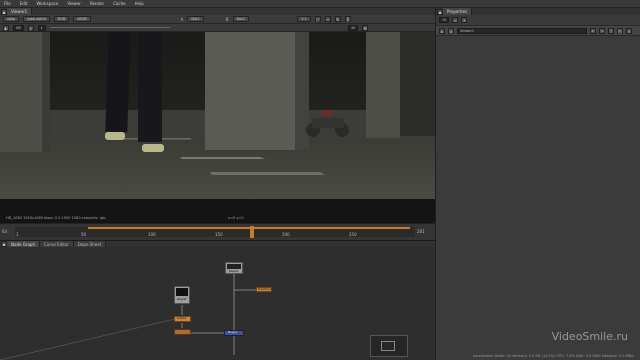  What do you see at coordinates (234, 268) in the screenshot?
I see `node-read-top: Read1` at bounding box center [234, 268].